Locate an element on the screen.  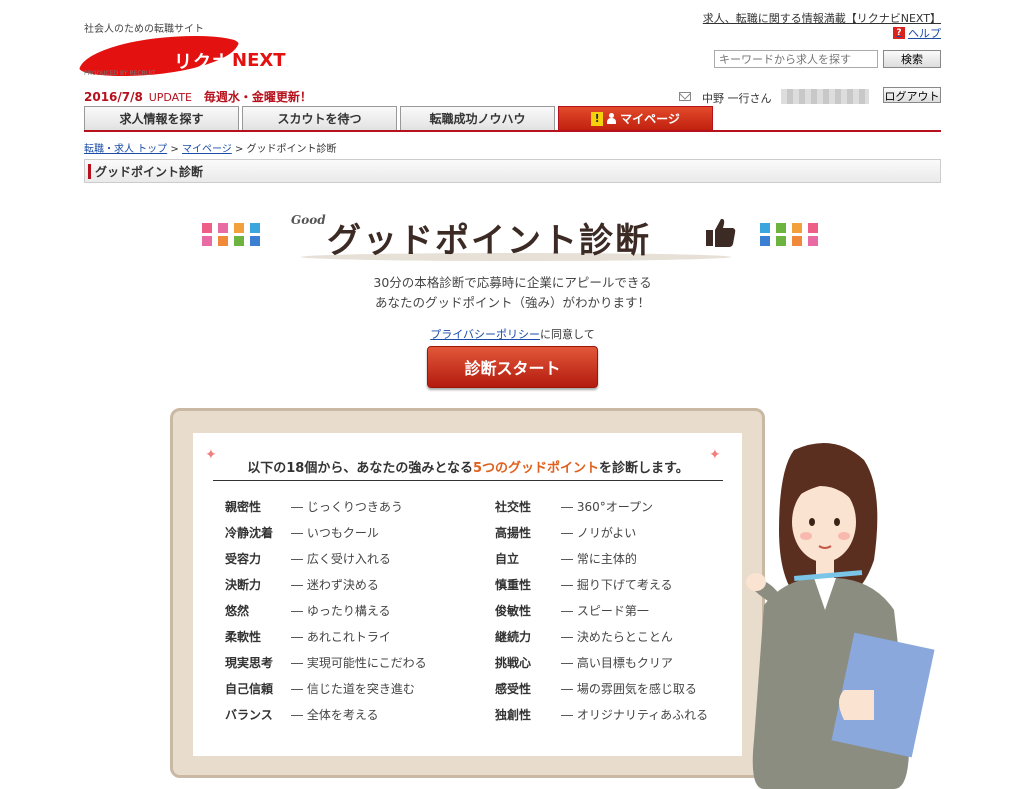
tab-search-jobs: 求人情報を探す is located at coordinates (161, 118).